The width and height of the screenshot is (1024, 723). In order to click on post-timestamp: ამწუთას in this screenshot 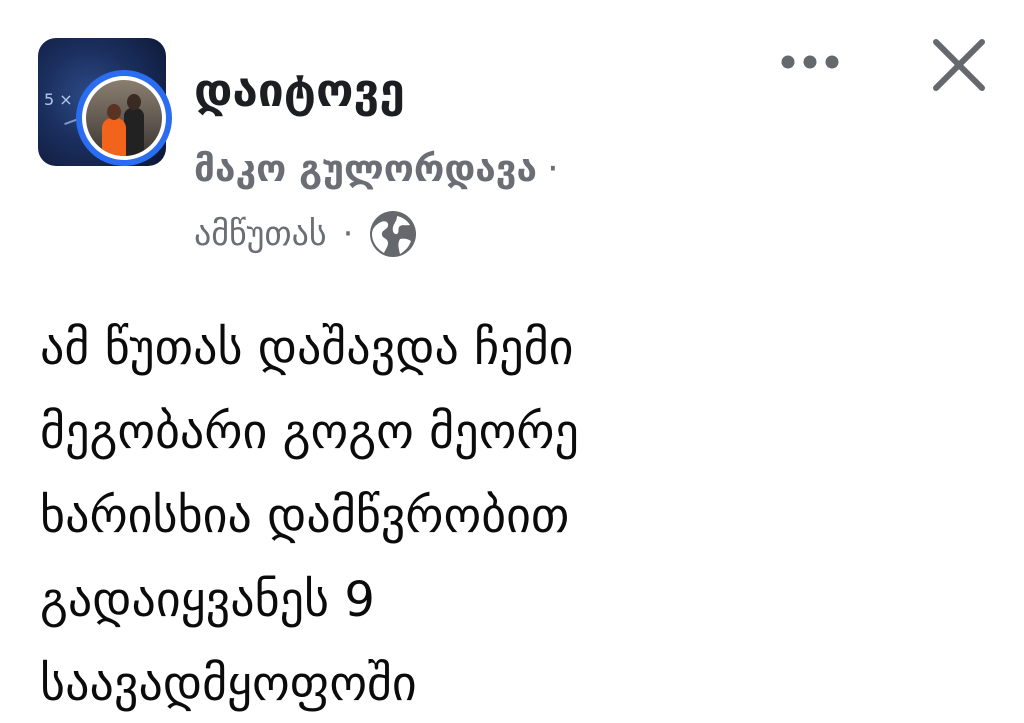, I will do `click(260, 234)`.